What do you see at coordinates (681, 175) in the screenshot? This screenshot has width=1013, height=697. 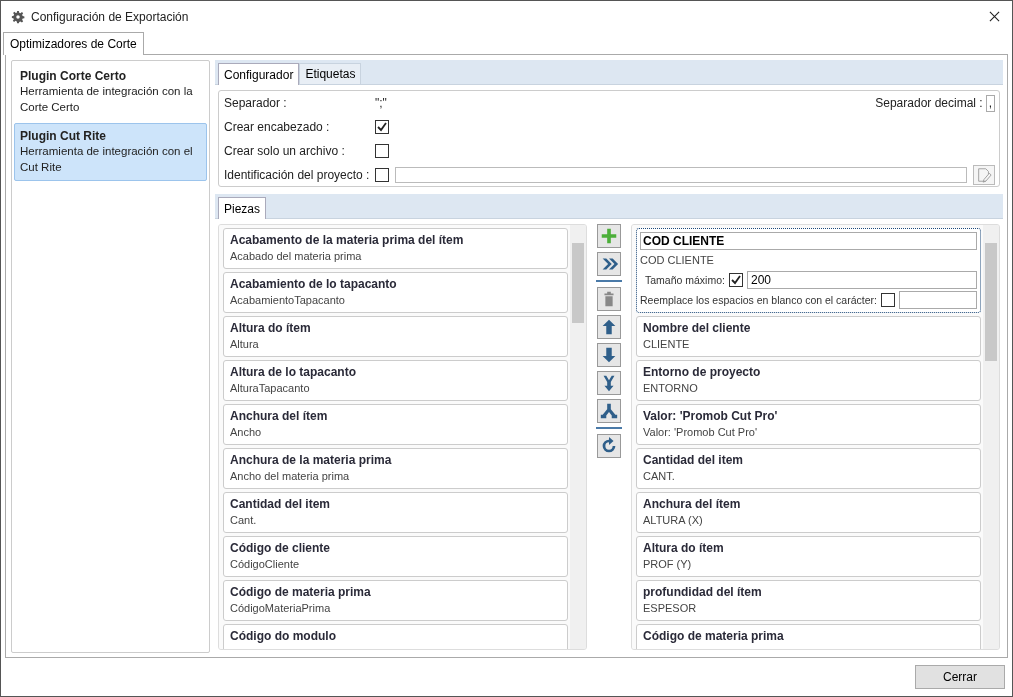 I see `project-id-field` at bounding box center [681, 175].